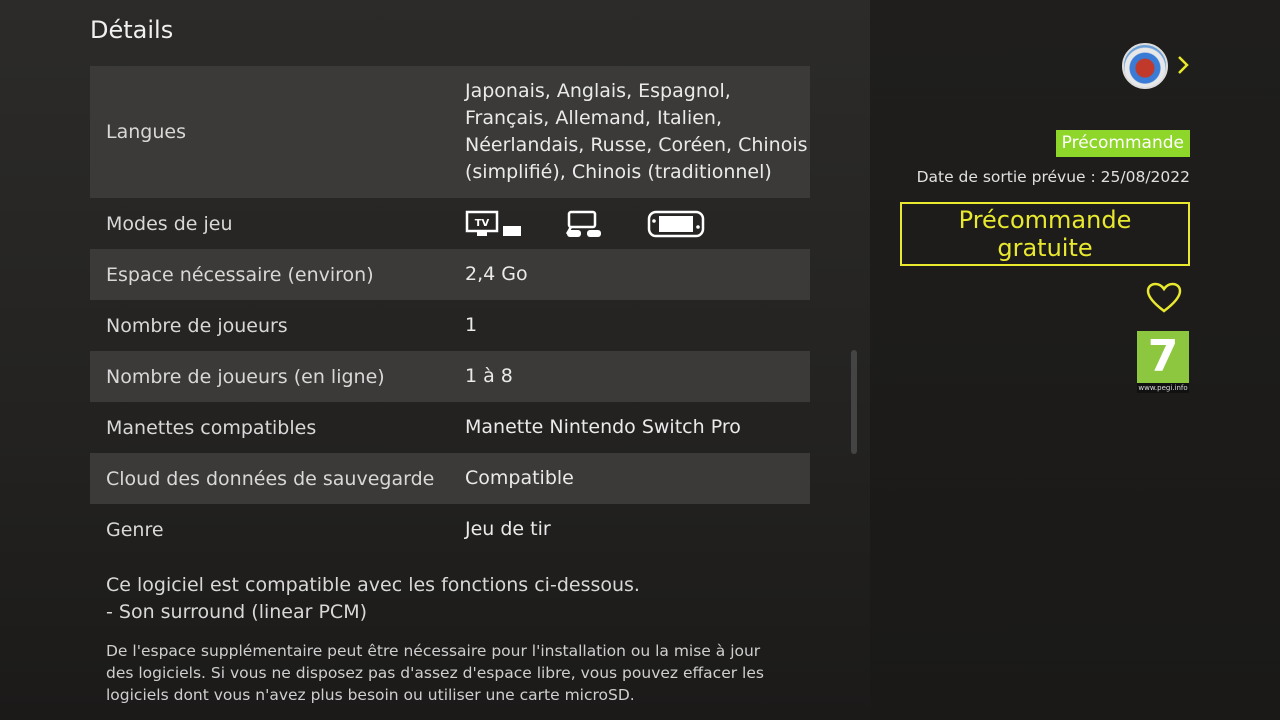 The height and width of the screenshot is (720, 1280). I want to click on preorder-free-button: Précommande gratuite, so click(1045, 234).